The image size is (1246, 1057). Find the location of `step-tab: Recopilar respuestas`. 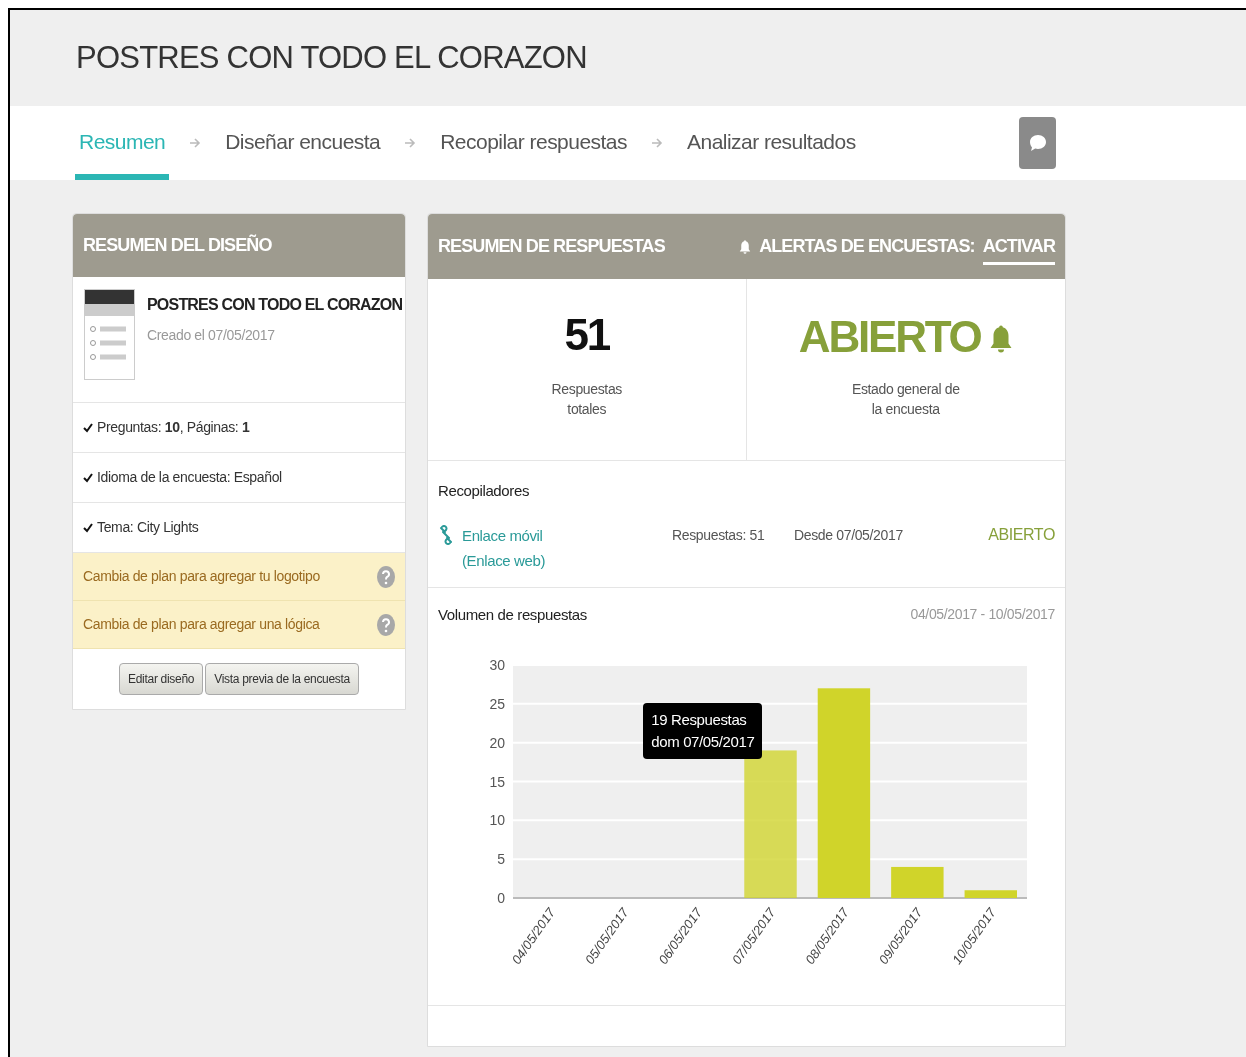

step-tab: Recopilar respuestas is located at coordinates (533, 143).